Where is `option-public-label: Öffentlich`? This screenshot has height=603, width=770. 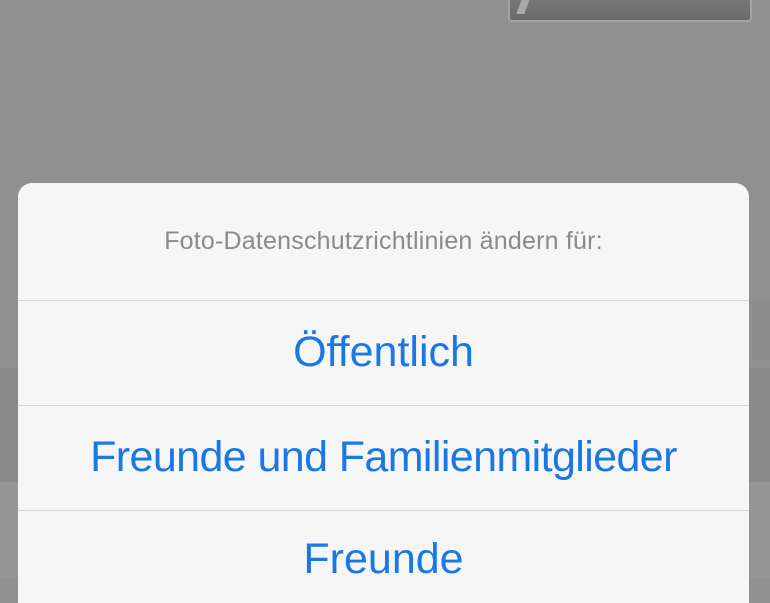
option-public-label: Öffentlich is located at coordinates (383, 352).